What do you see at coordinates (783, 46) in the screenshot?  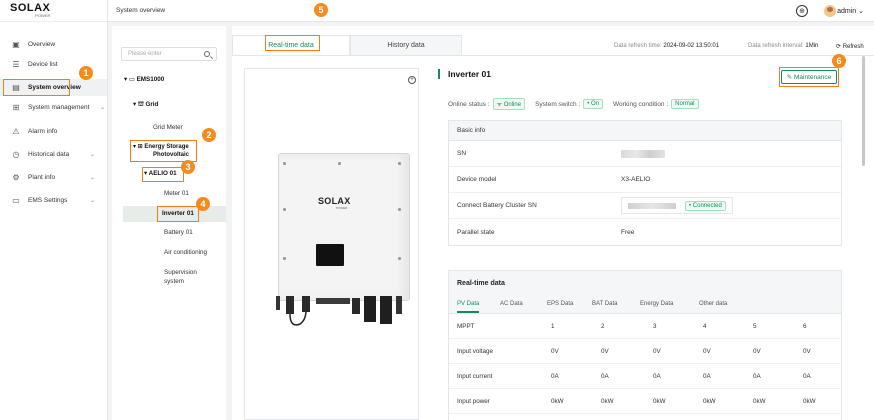 I see `refresh-interval: Data refresh interval: 1Min` at bounding box center [783, 46].